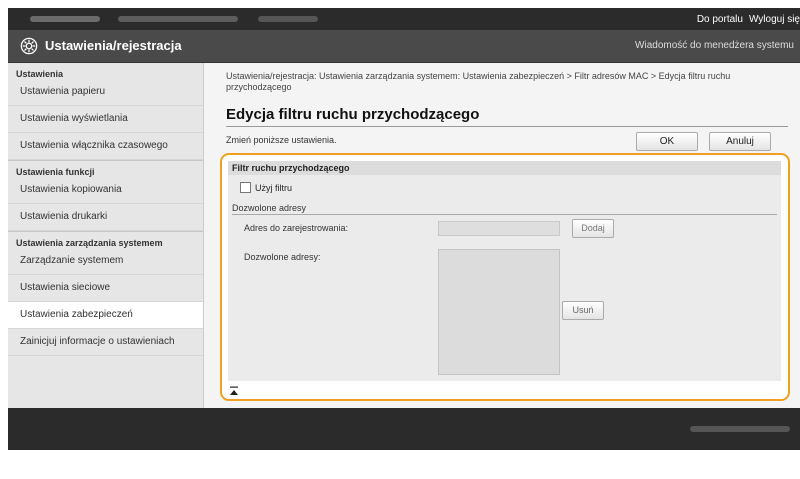 The width and height of the screenshot is (800, 479). What do you see at coordinates (105, 217) in the screenshot?
I see `sidebar-item-printer: Ustawienia drukarki` at bounding box center [105, 217].